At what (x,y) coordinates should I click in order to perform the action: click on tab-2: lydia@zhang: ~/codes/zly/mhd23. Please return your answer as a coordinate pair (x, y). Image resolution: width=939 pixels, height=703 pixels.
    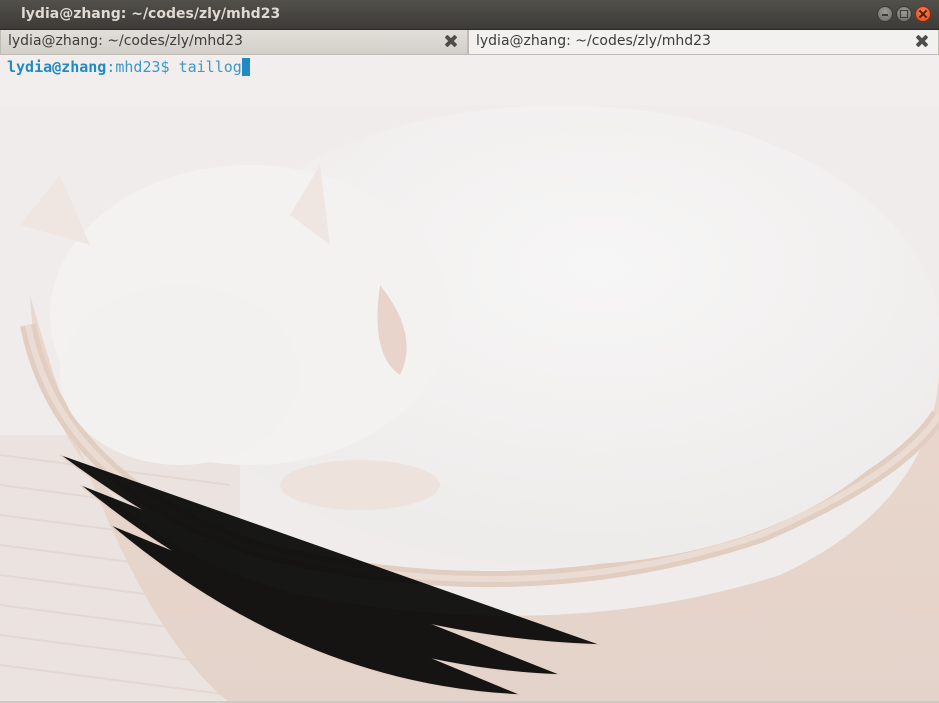
    Looking at the image, I should click on (703, 42).